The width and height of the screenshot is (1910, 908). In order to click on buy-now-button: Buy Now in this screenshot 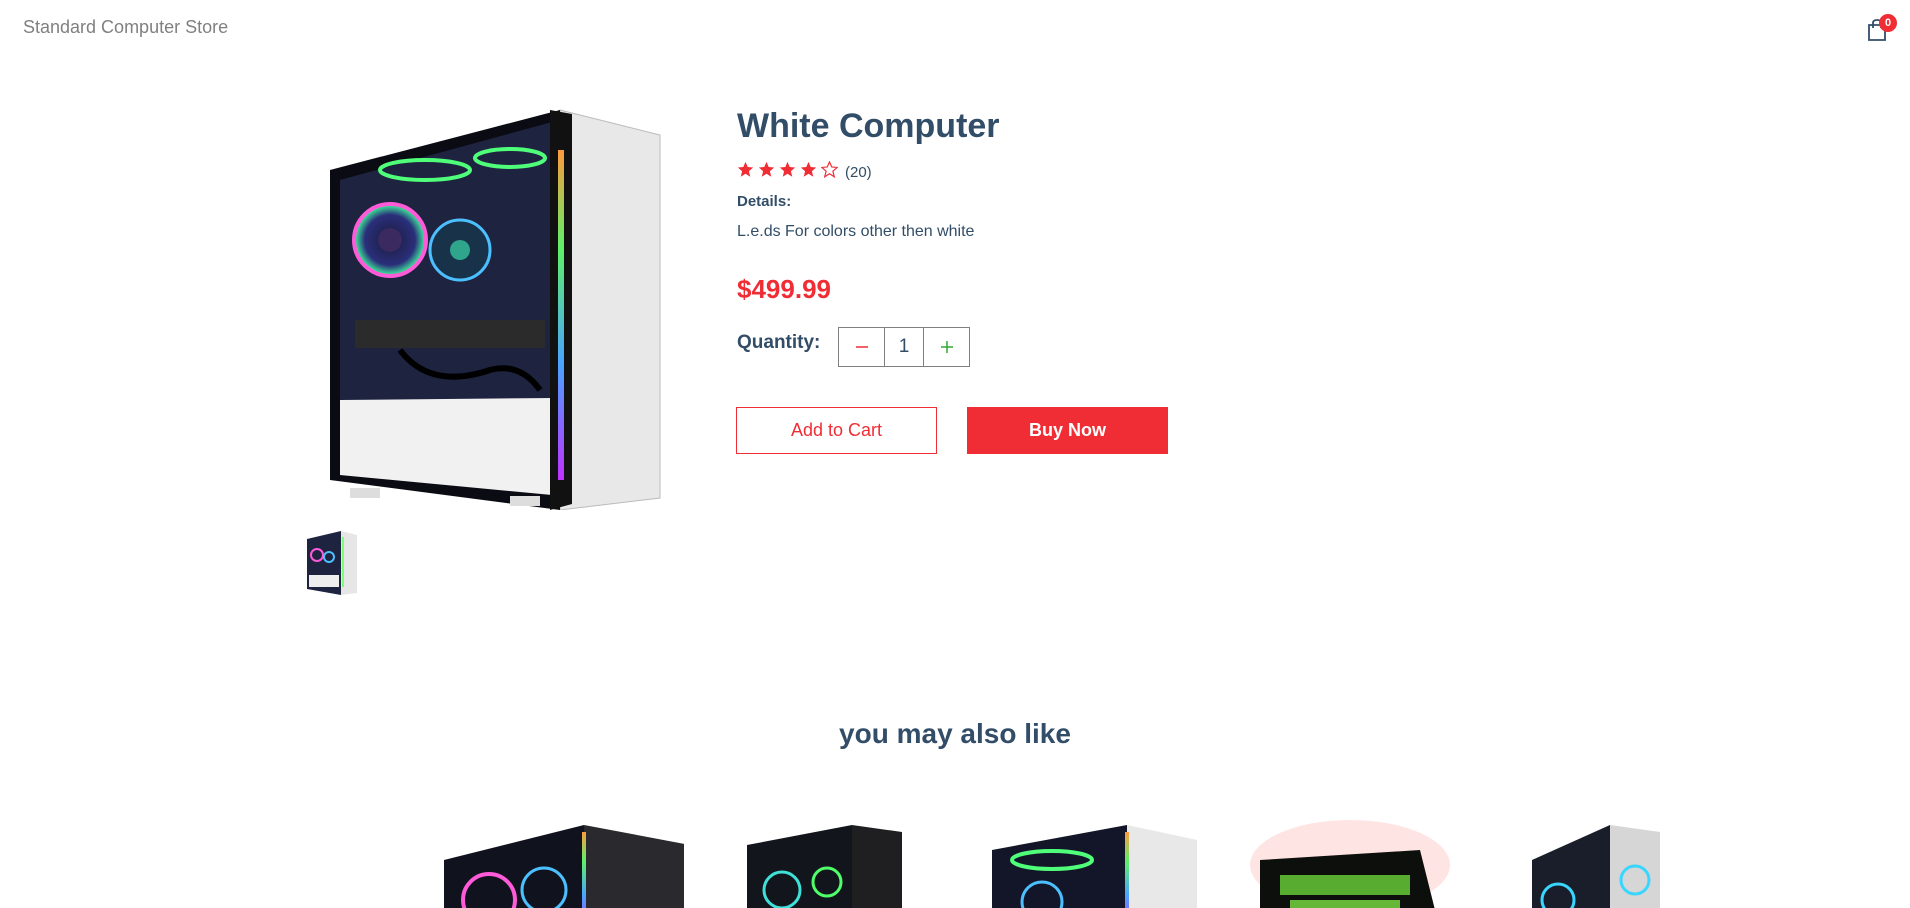, I will do `click(1067, 430)`.